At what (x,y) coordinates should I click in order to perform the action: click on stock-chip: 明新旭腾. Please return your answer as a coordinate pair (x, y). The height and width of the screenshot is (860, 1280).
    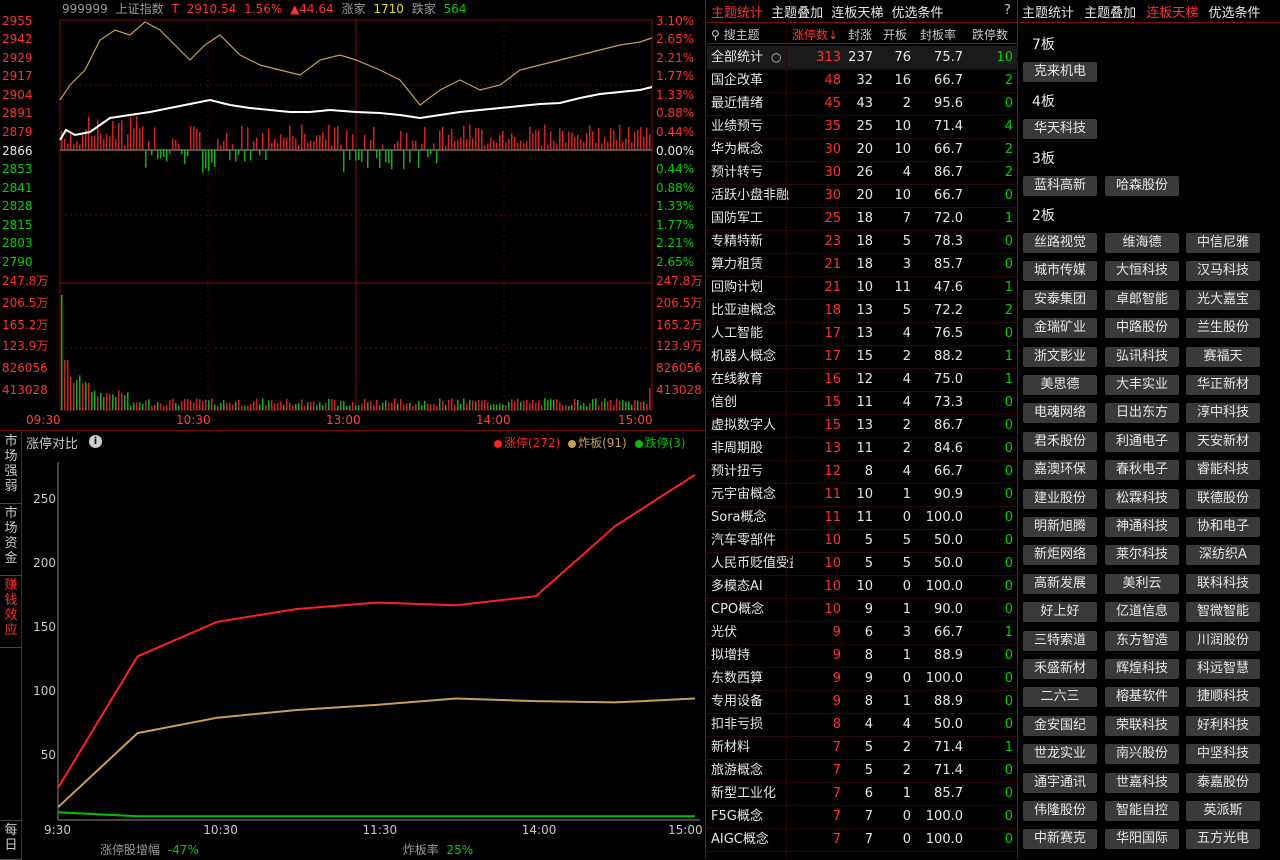
    Looking at the image, I should click on (1060, 527).